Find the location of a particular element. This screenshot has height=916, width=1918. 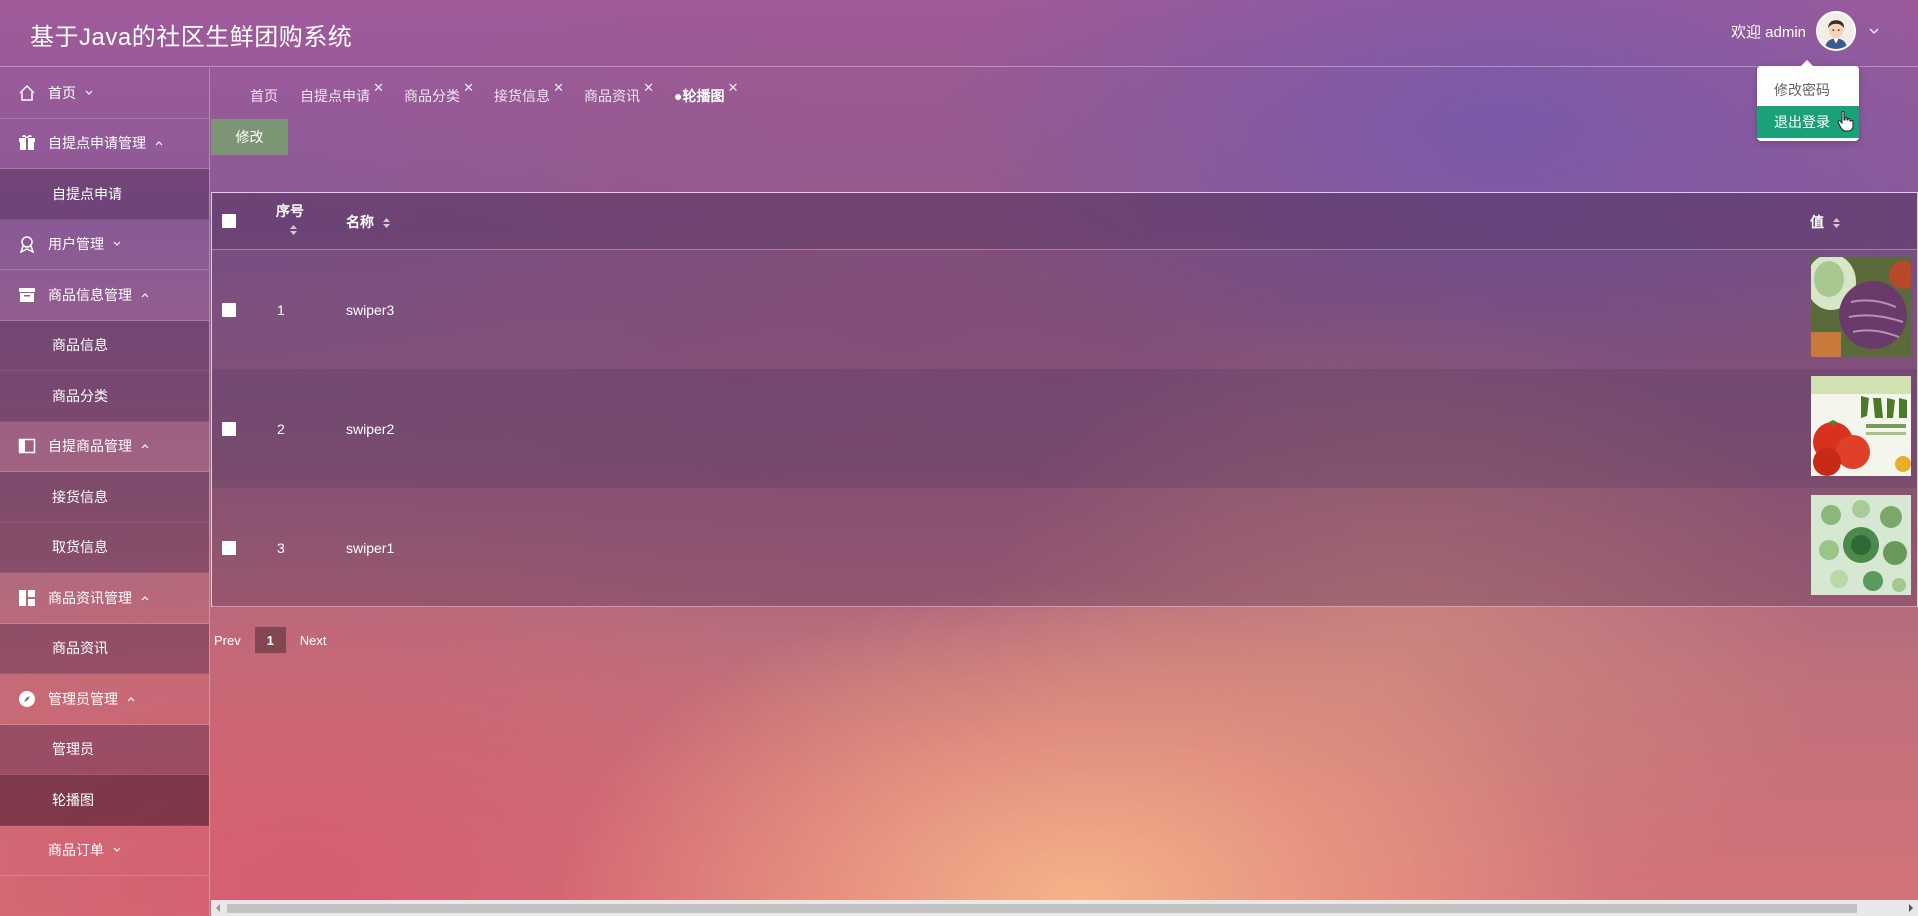

sidebar-item-product-orders: 商品订单 is located at coordinates (104, 851).